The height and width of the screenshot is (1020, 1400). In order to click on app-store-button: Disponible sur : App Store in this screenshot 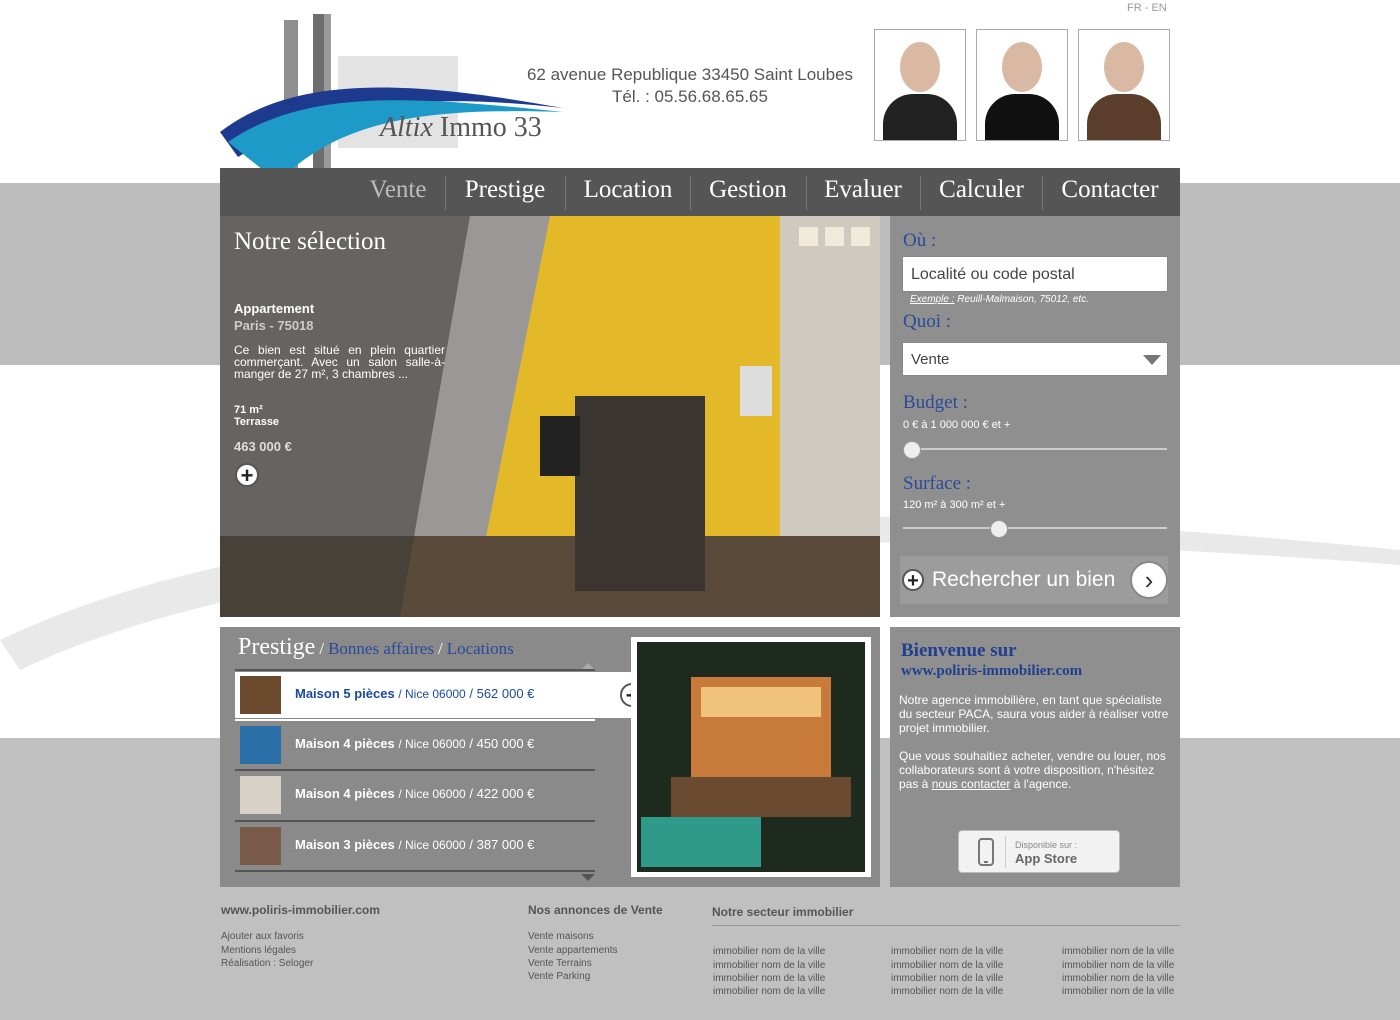, I will do `click(1039, 851)`.